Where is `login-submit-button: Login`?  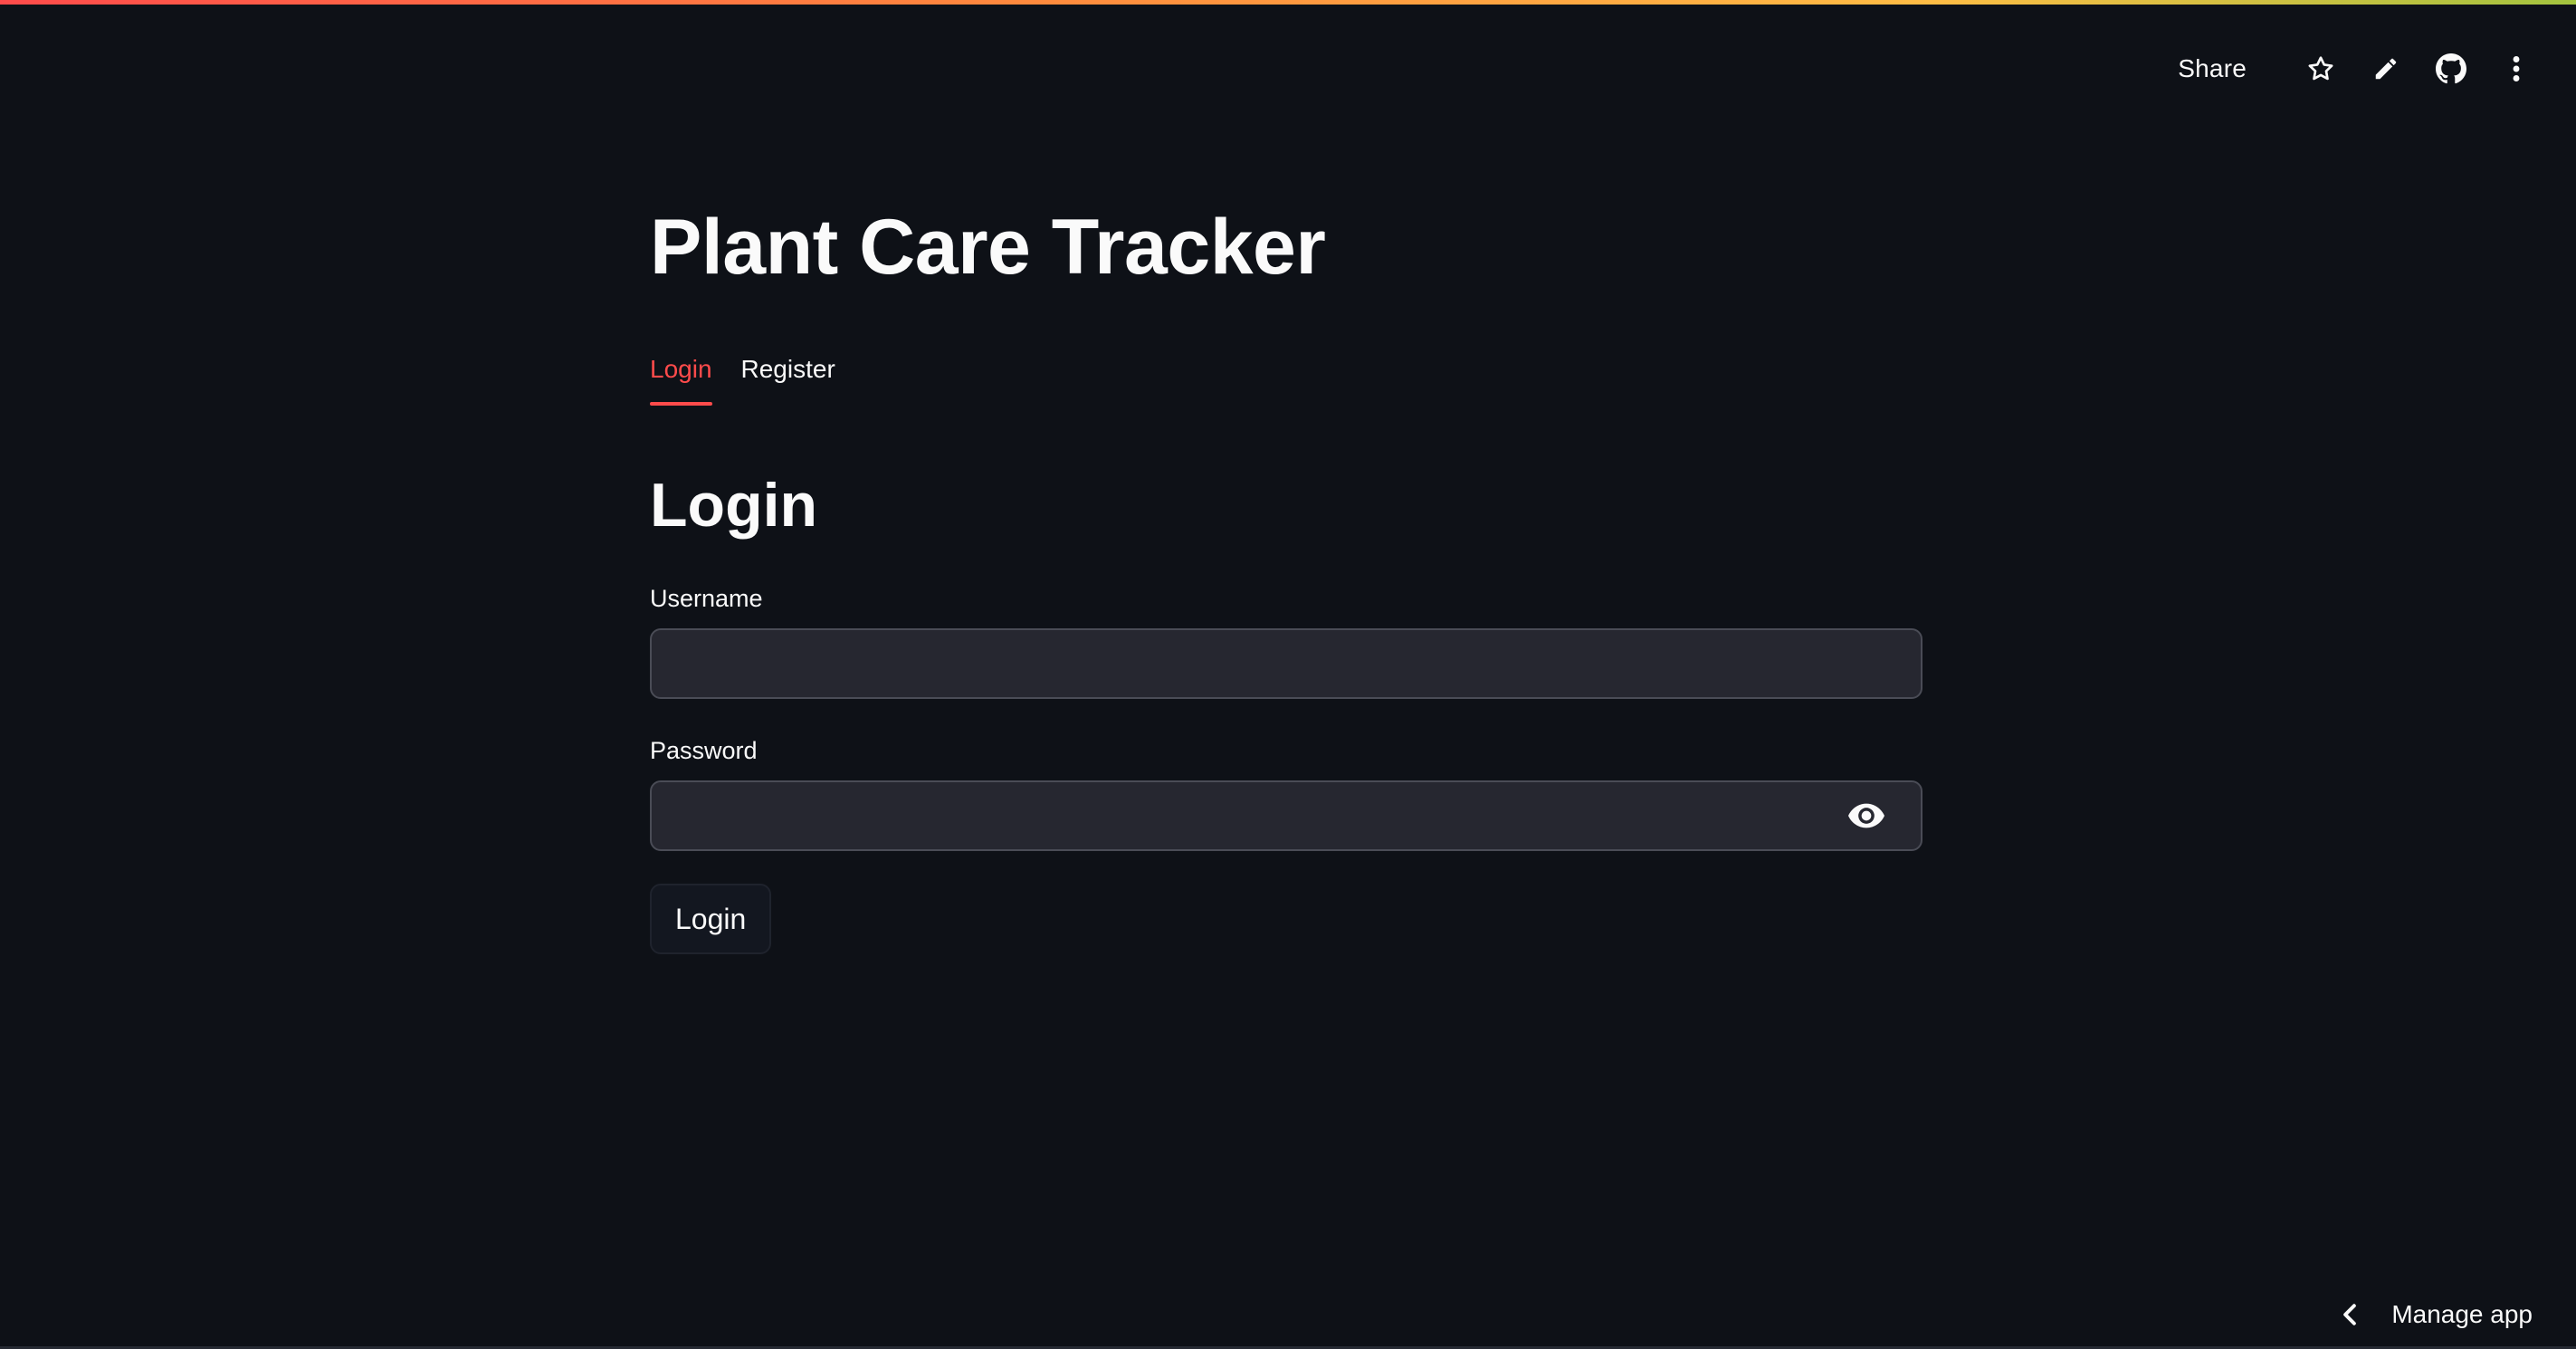 login-submit-button: Login is located at coordinates (711, 919).